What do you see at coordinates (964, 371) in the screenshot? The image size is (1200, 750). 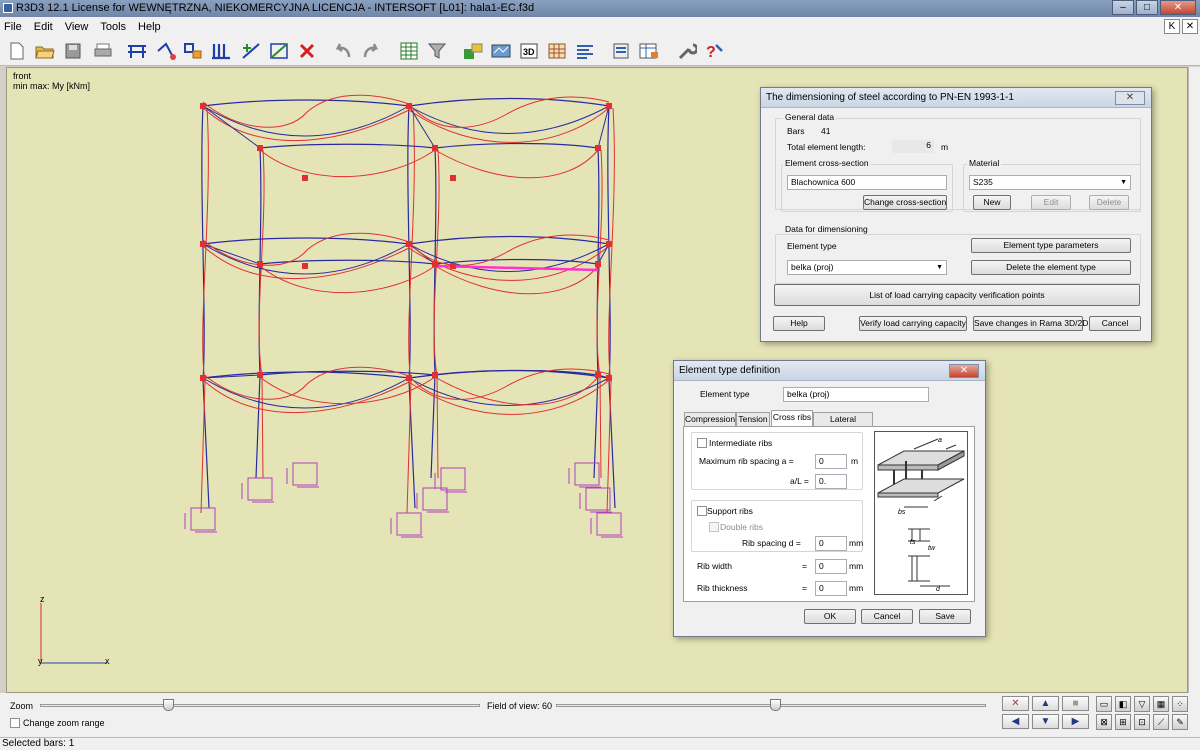 I see `element-type-close-button: ✕` at bounding box center [964, 371].